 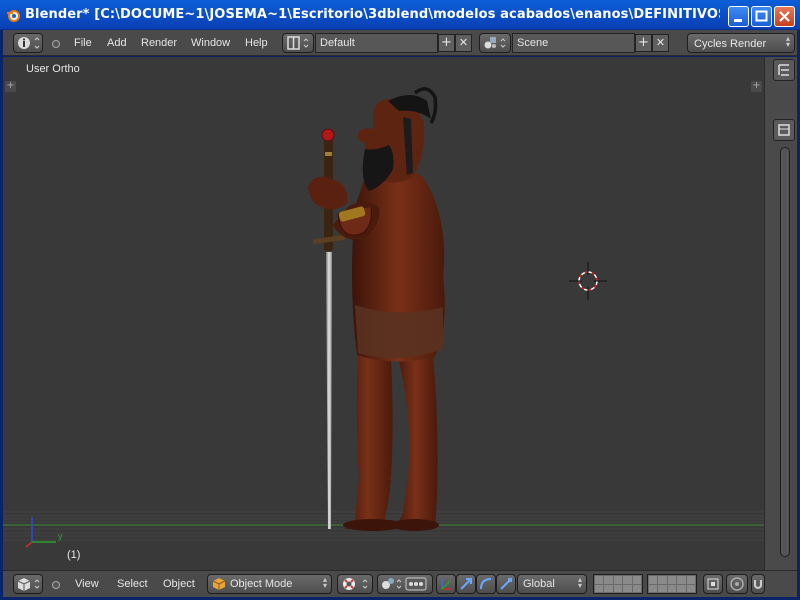 I want to click on properties-scrollbar, so click(x=785, y=352).